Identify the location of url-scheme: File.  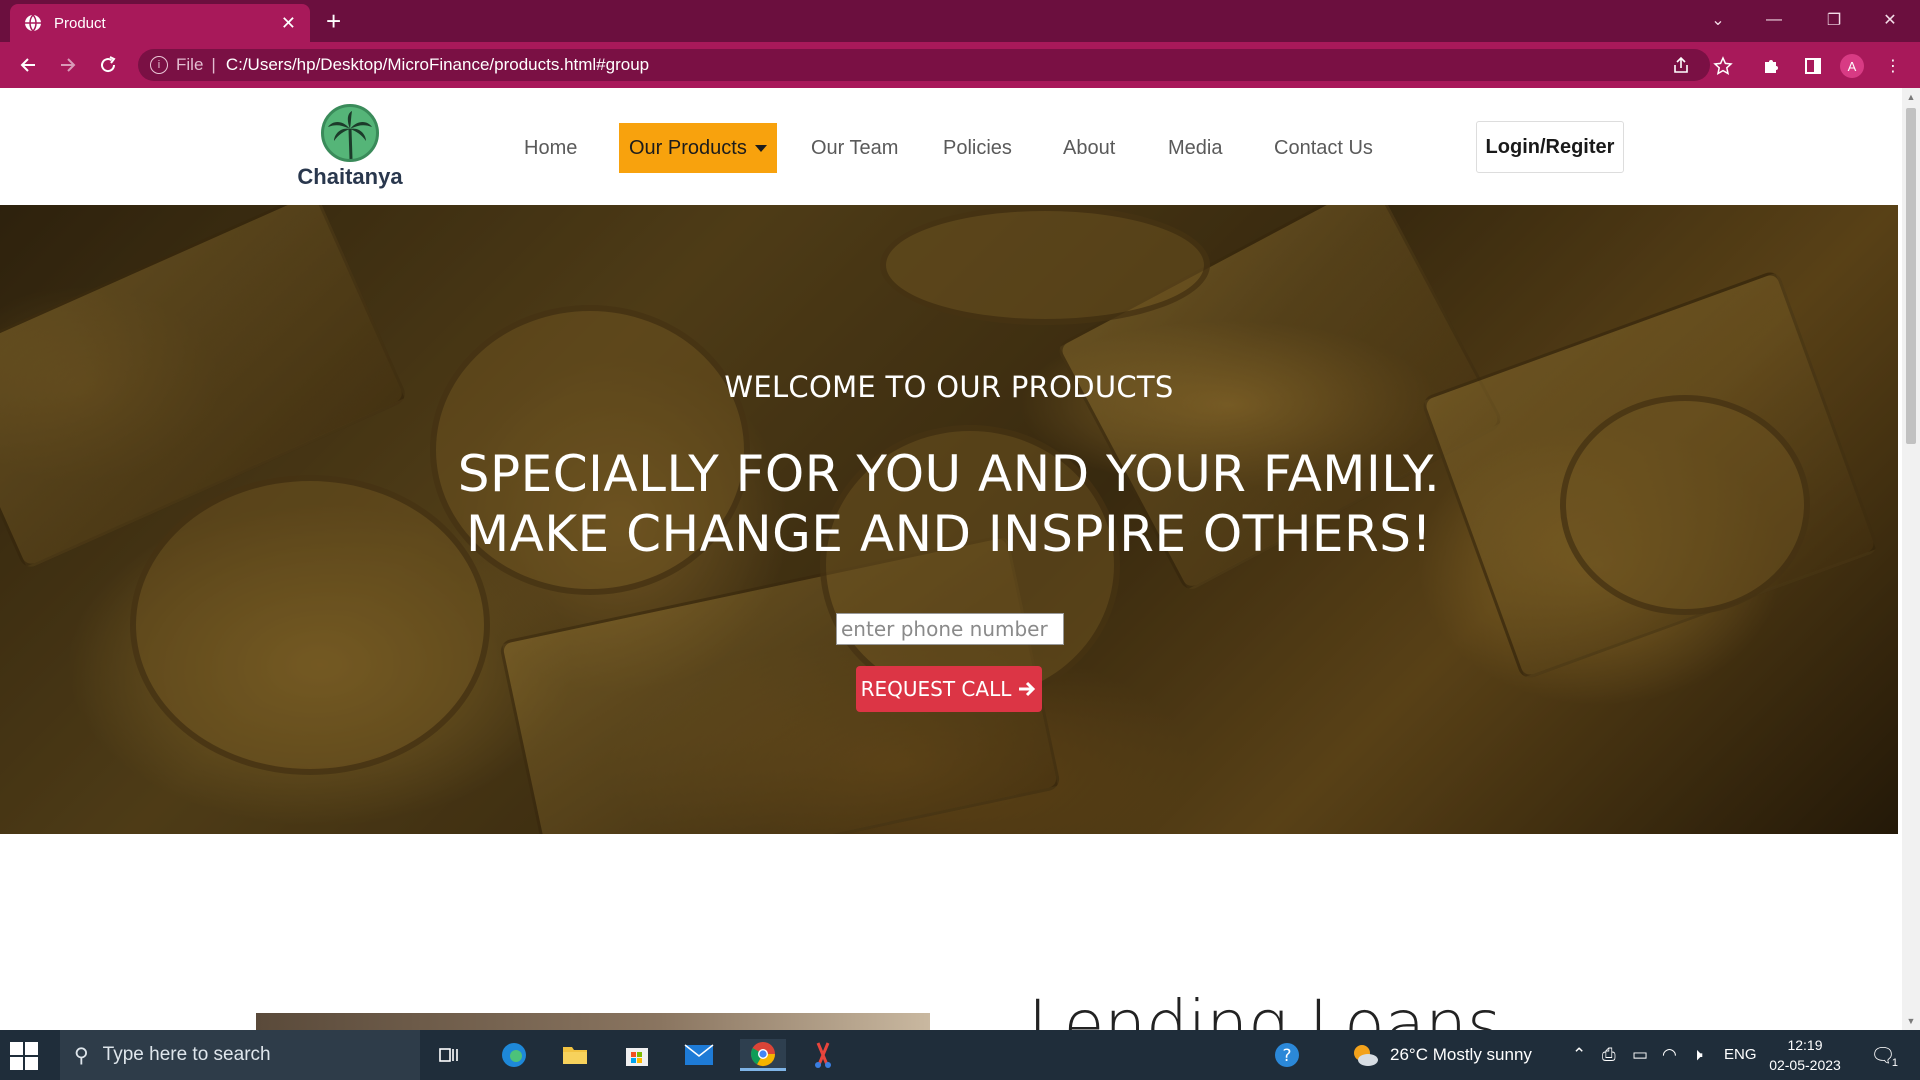
(190, 64).